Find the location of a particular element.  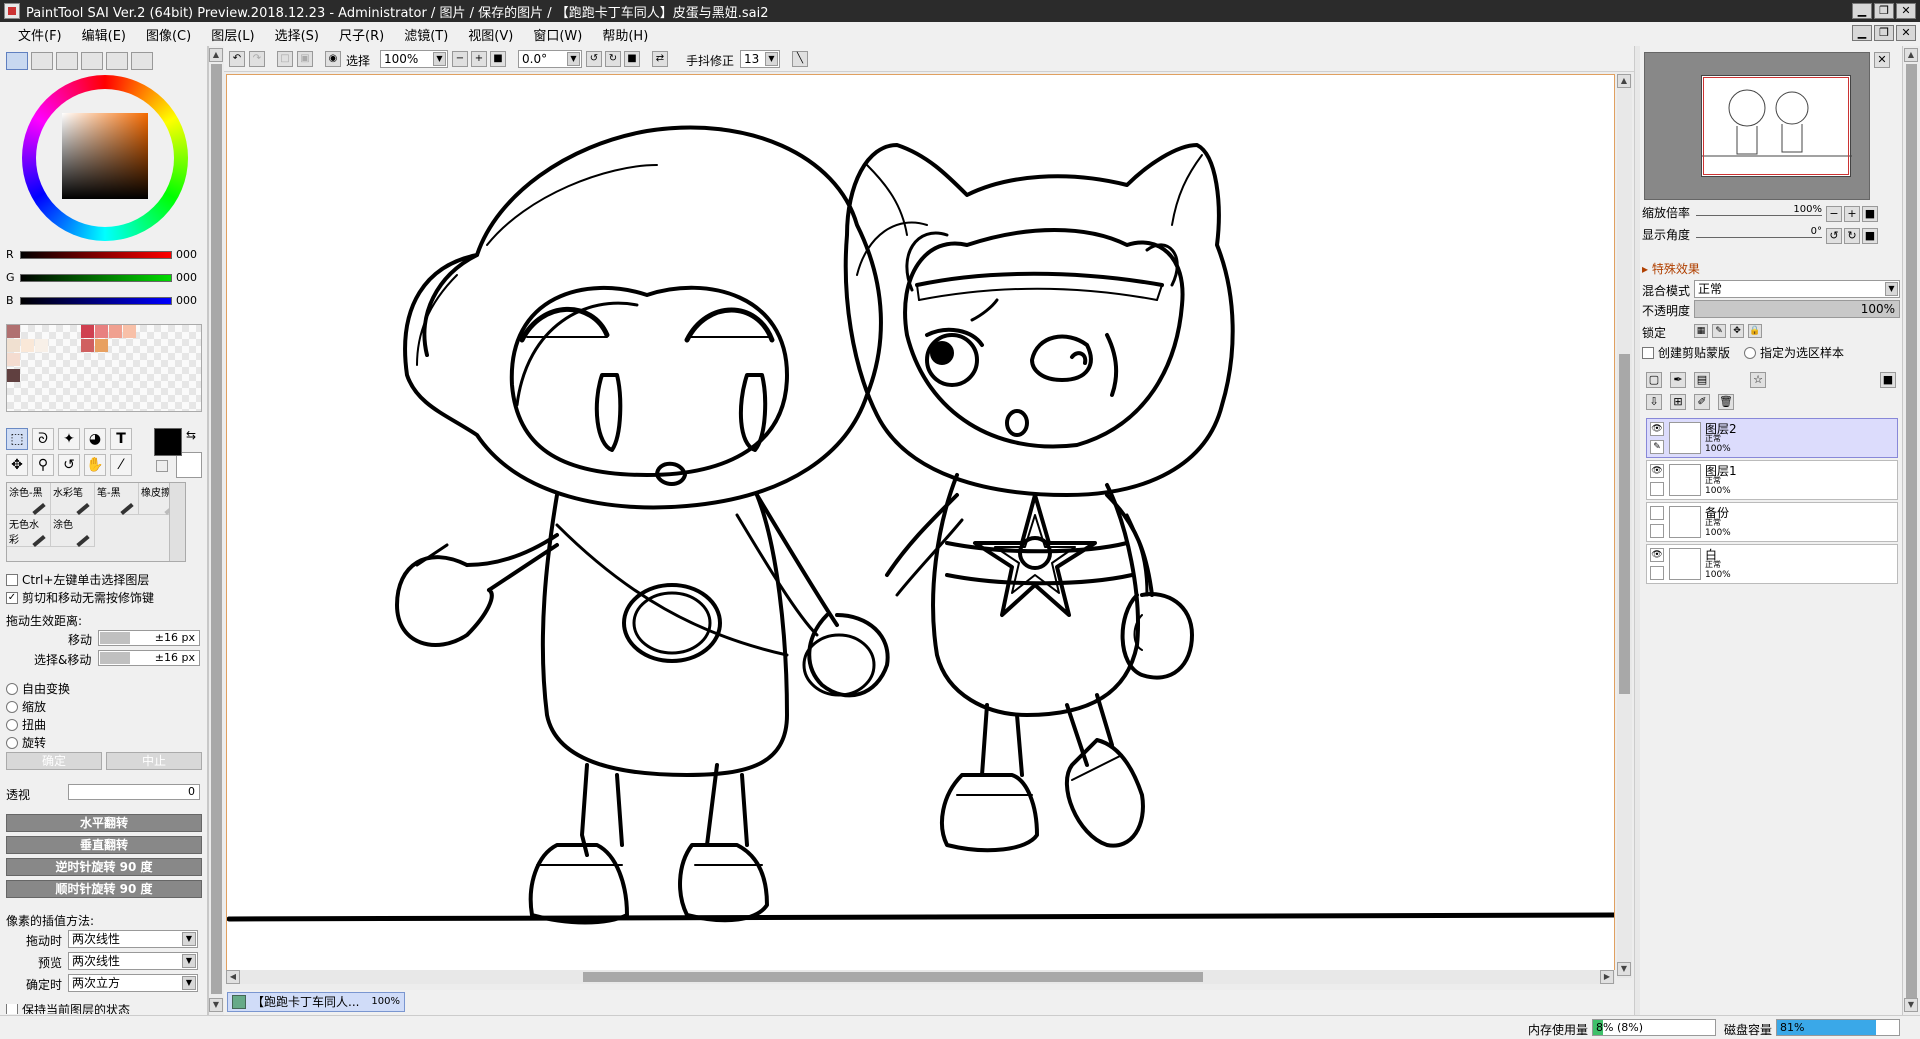

doc-close-button: ✕ is located at coordinates (1906, 33).